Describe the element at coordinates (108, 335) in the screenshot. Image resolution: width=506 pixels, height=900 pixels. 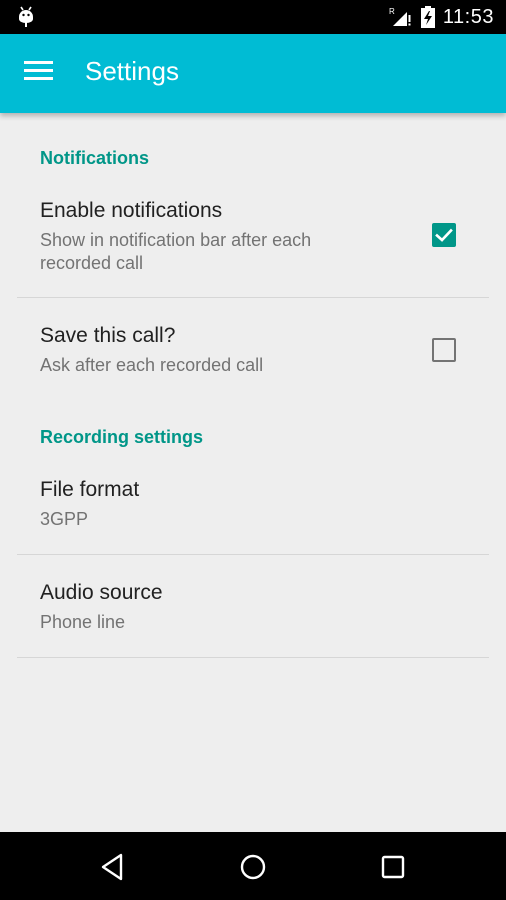
I see `pref-title: Save this call?` at that location.